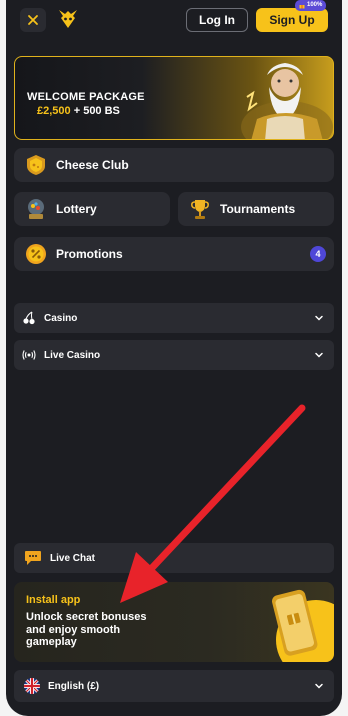 Image resolution: width=348 pixels, height=716 pixels. I want to click on cheese-club-icon, so click(36, 165).